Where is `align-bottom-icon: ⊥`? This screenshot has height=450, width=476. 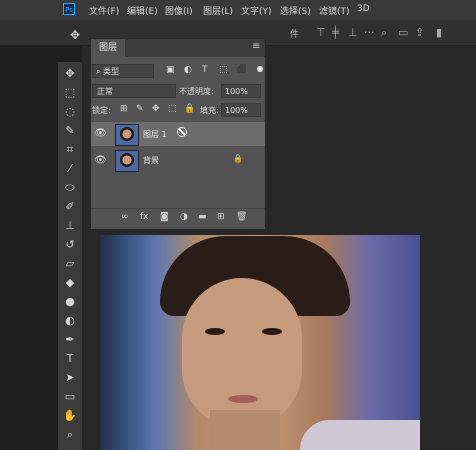 align-bottom-icon: ⊥ is located at coordinates (353, 32).